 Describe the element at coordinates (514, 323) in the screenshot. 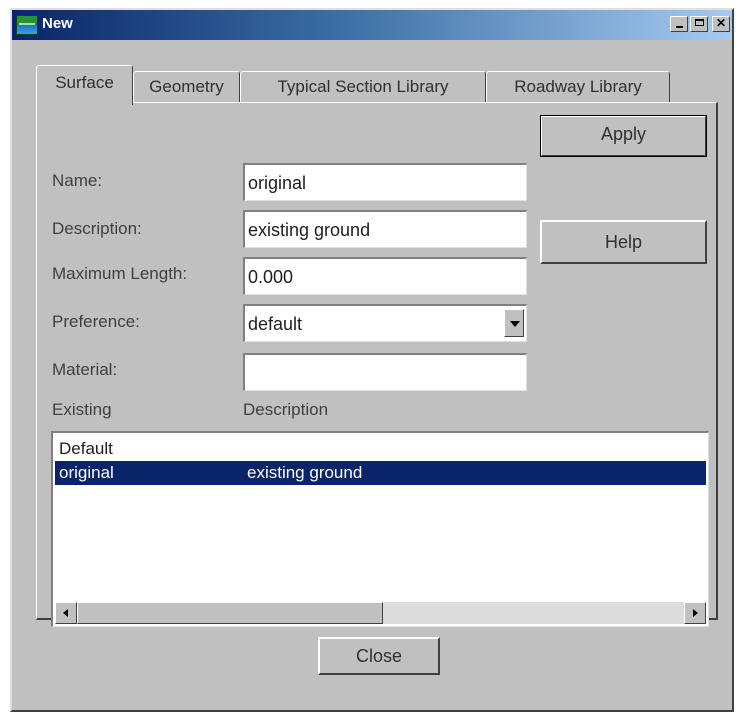

I see `chevron-down-icon` at that location.